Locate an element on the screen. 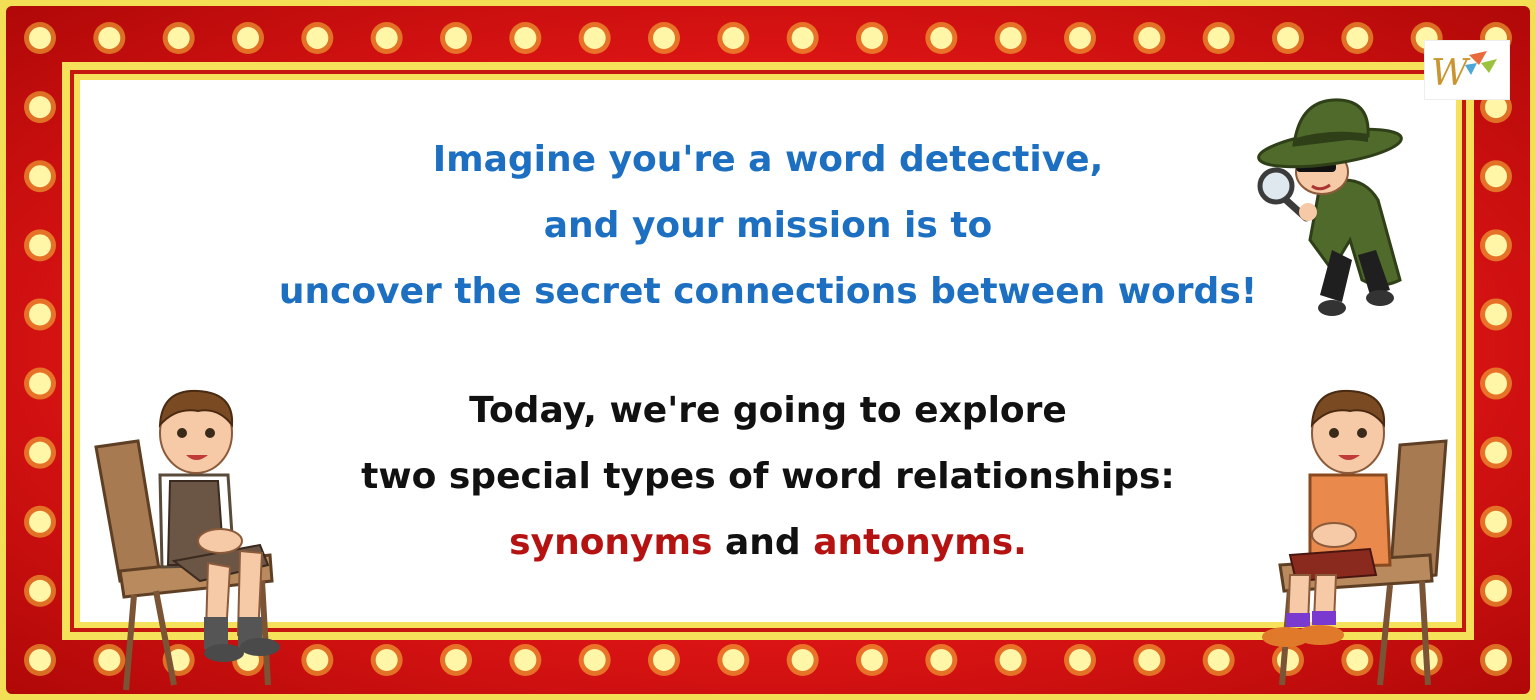  boy-on-chair-left-icon is located at coordinates (187, 540).